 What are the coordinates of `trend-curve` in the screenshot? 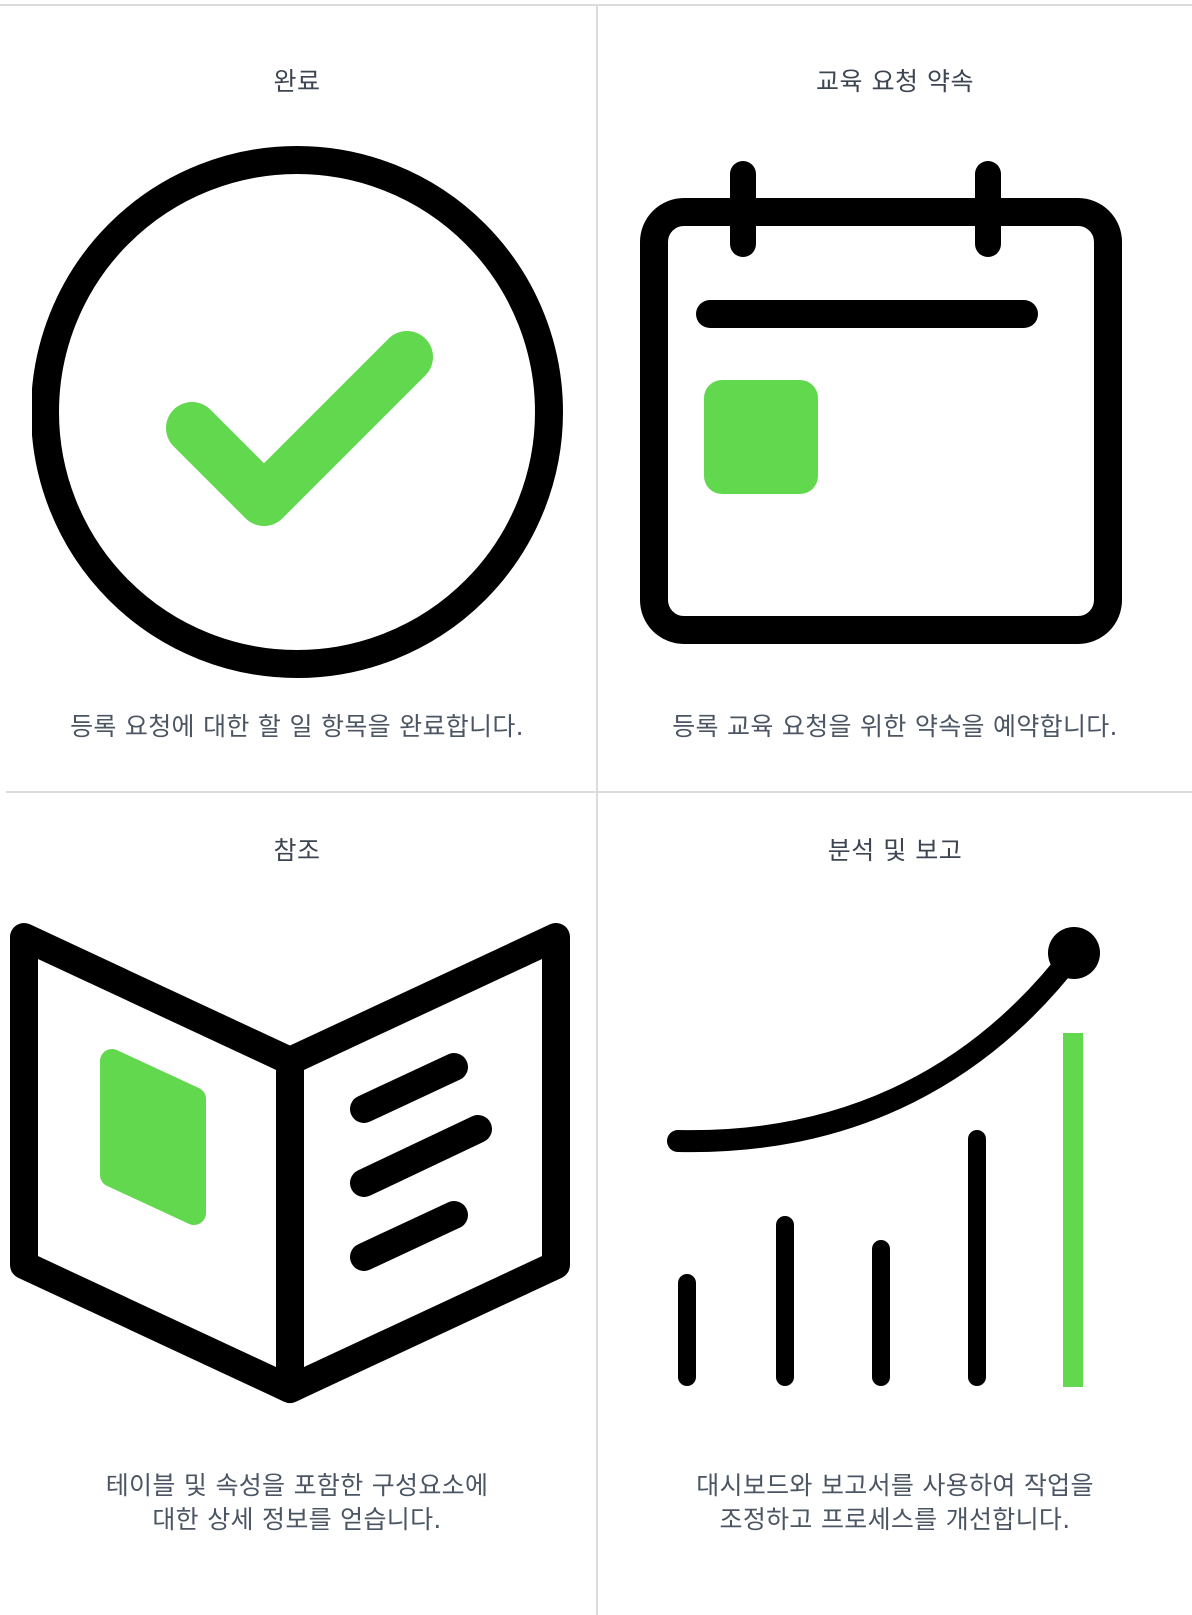 It's located at (876, 1047).